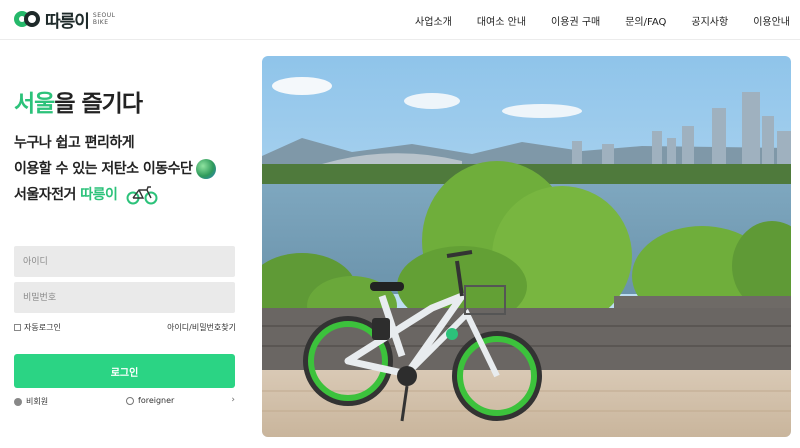 This screenshot has width=800, height=448. What do you see at coordinates (233, 400) in the screenshot?
I see `chevron-right-icon: ›` at bounding box center [233, 400].